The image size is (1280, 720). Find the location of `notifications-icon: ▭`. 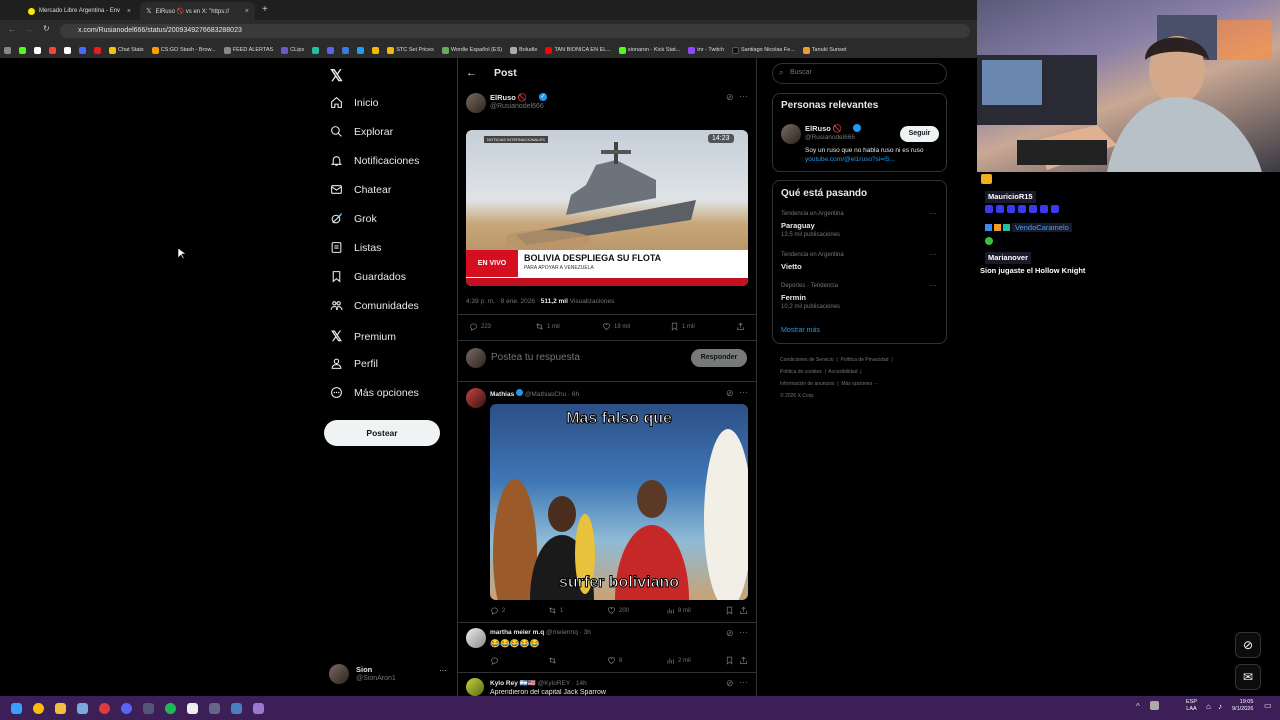

notifications-icon: ▭ is located at coordinates (1268, 705).